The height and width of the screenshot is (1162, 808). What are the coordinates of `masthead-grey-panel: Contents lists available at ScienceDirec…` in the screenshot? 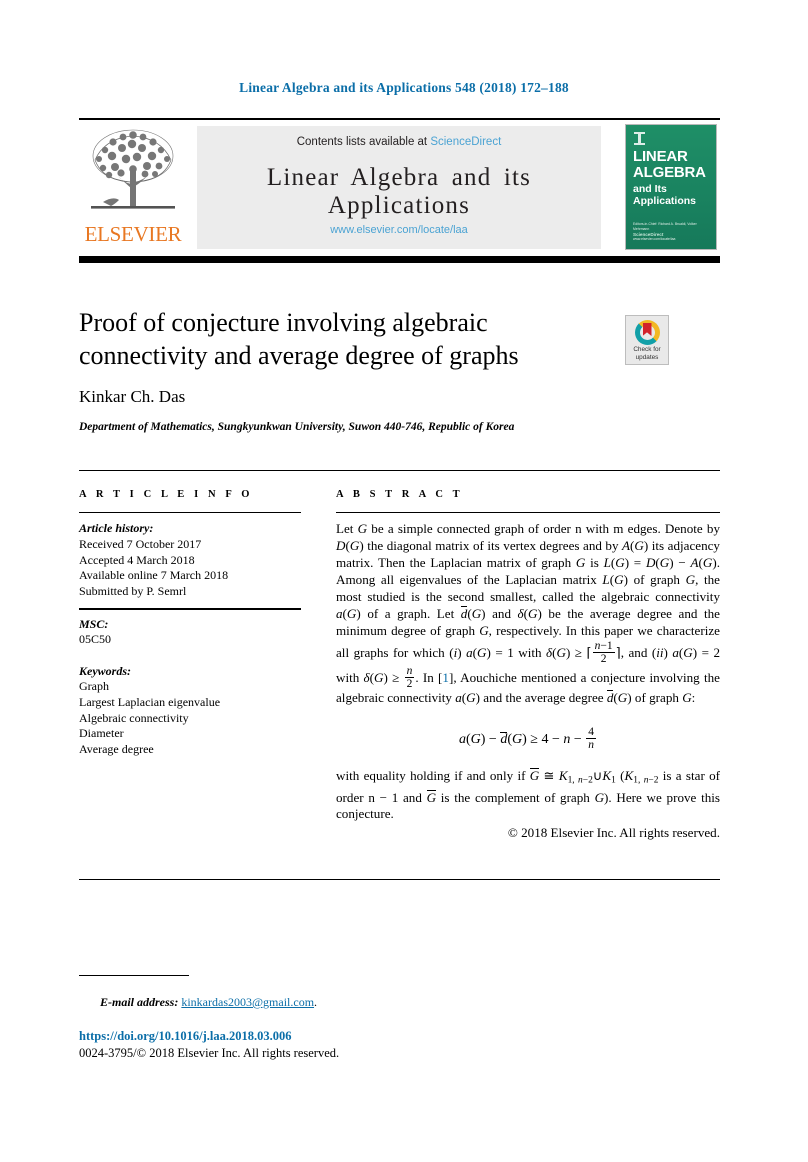 It's located at (399, 187).